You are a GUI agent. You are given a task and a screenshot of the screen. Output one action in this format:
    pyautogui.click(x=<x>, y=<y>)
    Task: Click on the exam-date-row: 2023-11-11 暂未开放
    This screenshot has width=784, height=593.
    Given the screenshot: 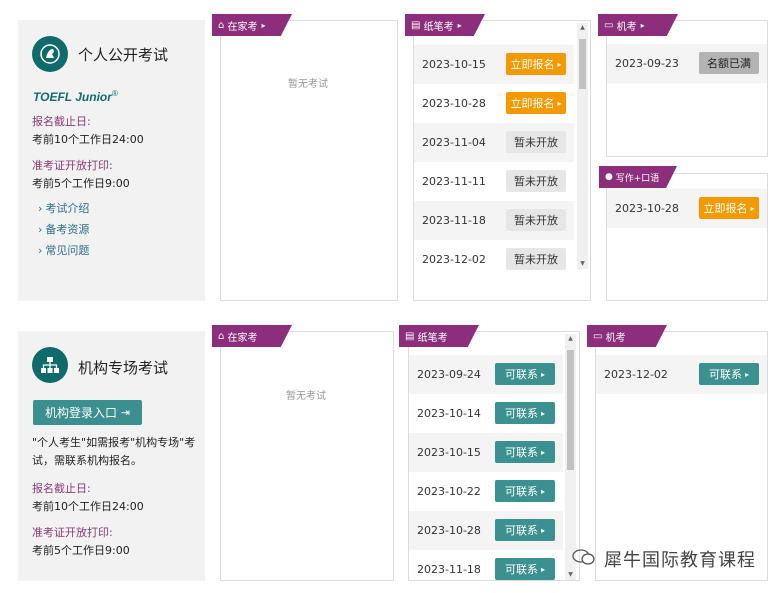 What is the action you would take?
    pyautogui.click(x=494, y=181)
    